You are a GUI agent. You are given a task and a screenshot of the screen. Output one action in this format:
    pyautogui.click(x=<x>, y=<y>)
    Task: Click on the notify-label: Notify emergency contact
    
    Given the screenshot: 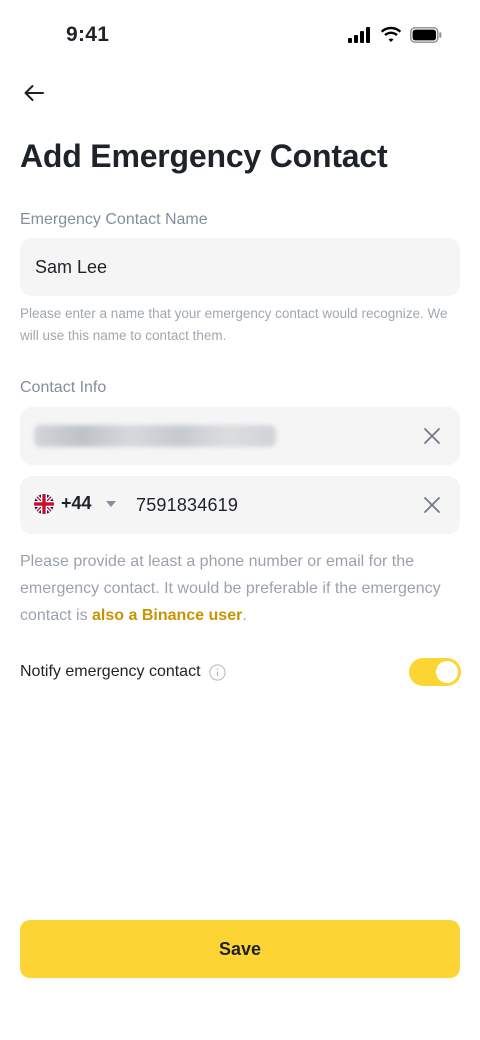 What is the action you would take?
    pyautogui.click(x=110, y=671)
    